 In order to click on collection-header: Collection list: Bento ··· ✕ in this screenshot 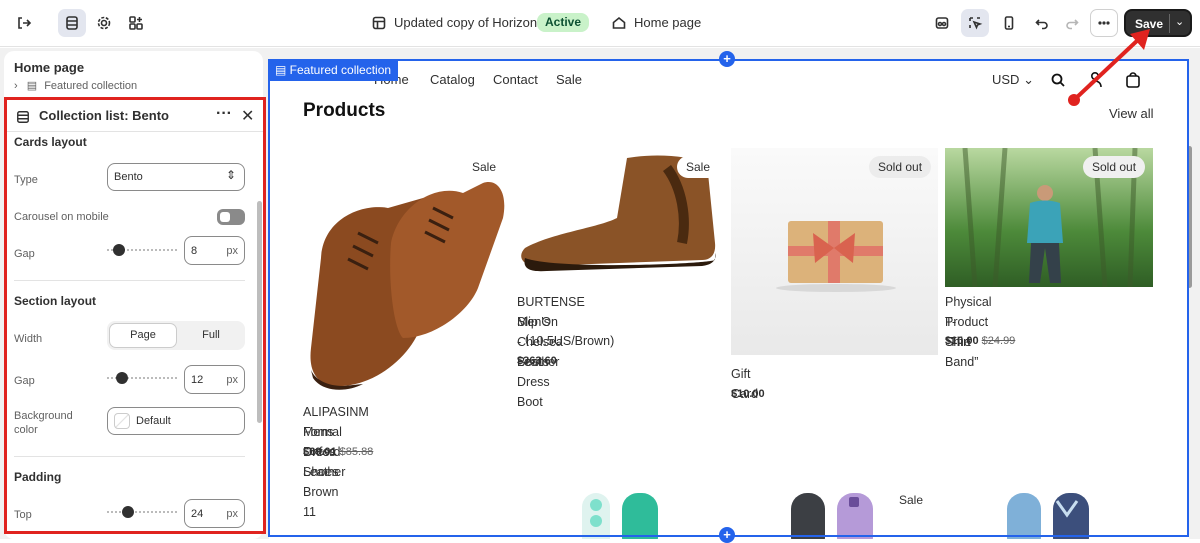, I will do `click(133, 116)`.